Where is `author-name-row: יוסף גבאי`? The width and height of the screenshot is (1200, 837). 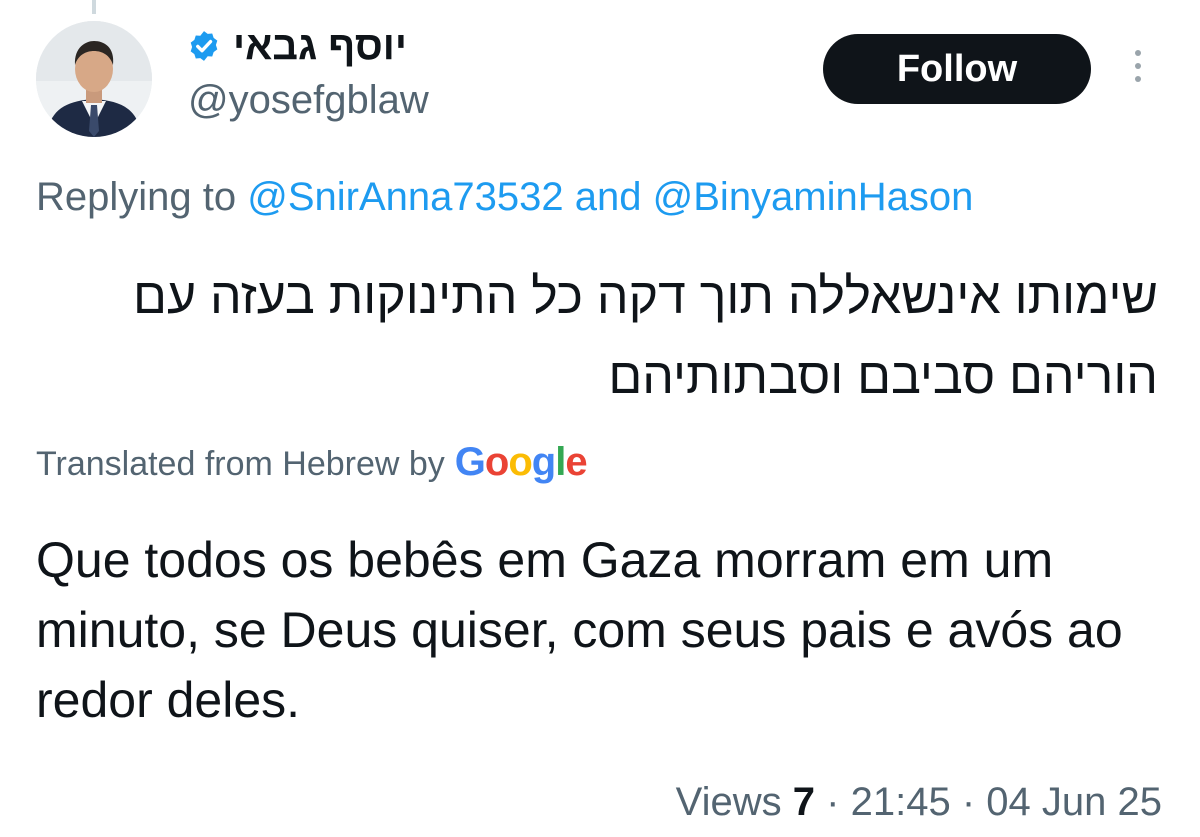 author-name-row: יוסף גבאי is located at coordinates (297, 46).